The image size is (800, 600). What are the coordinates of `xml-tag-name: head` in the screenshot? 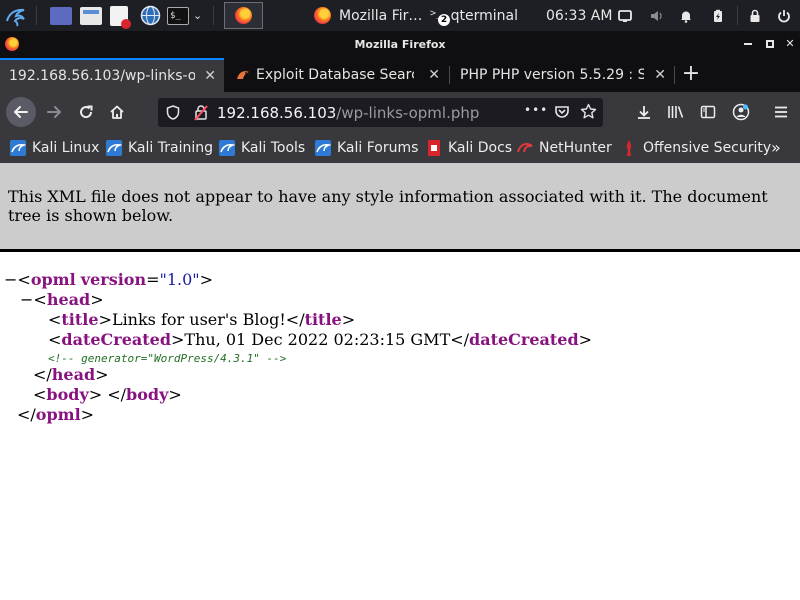 It's located at (73, 374).